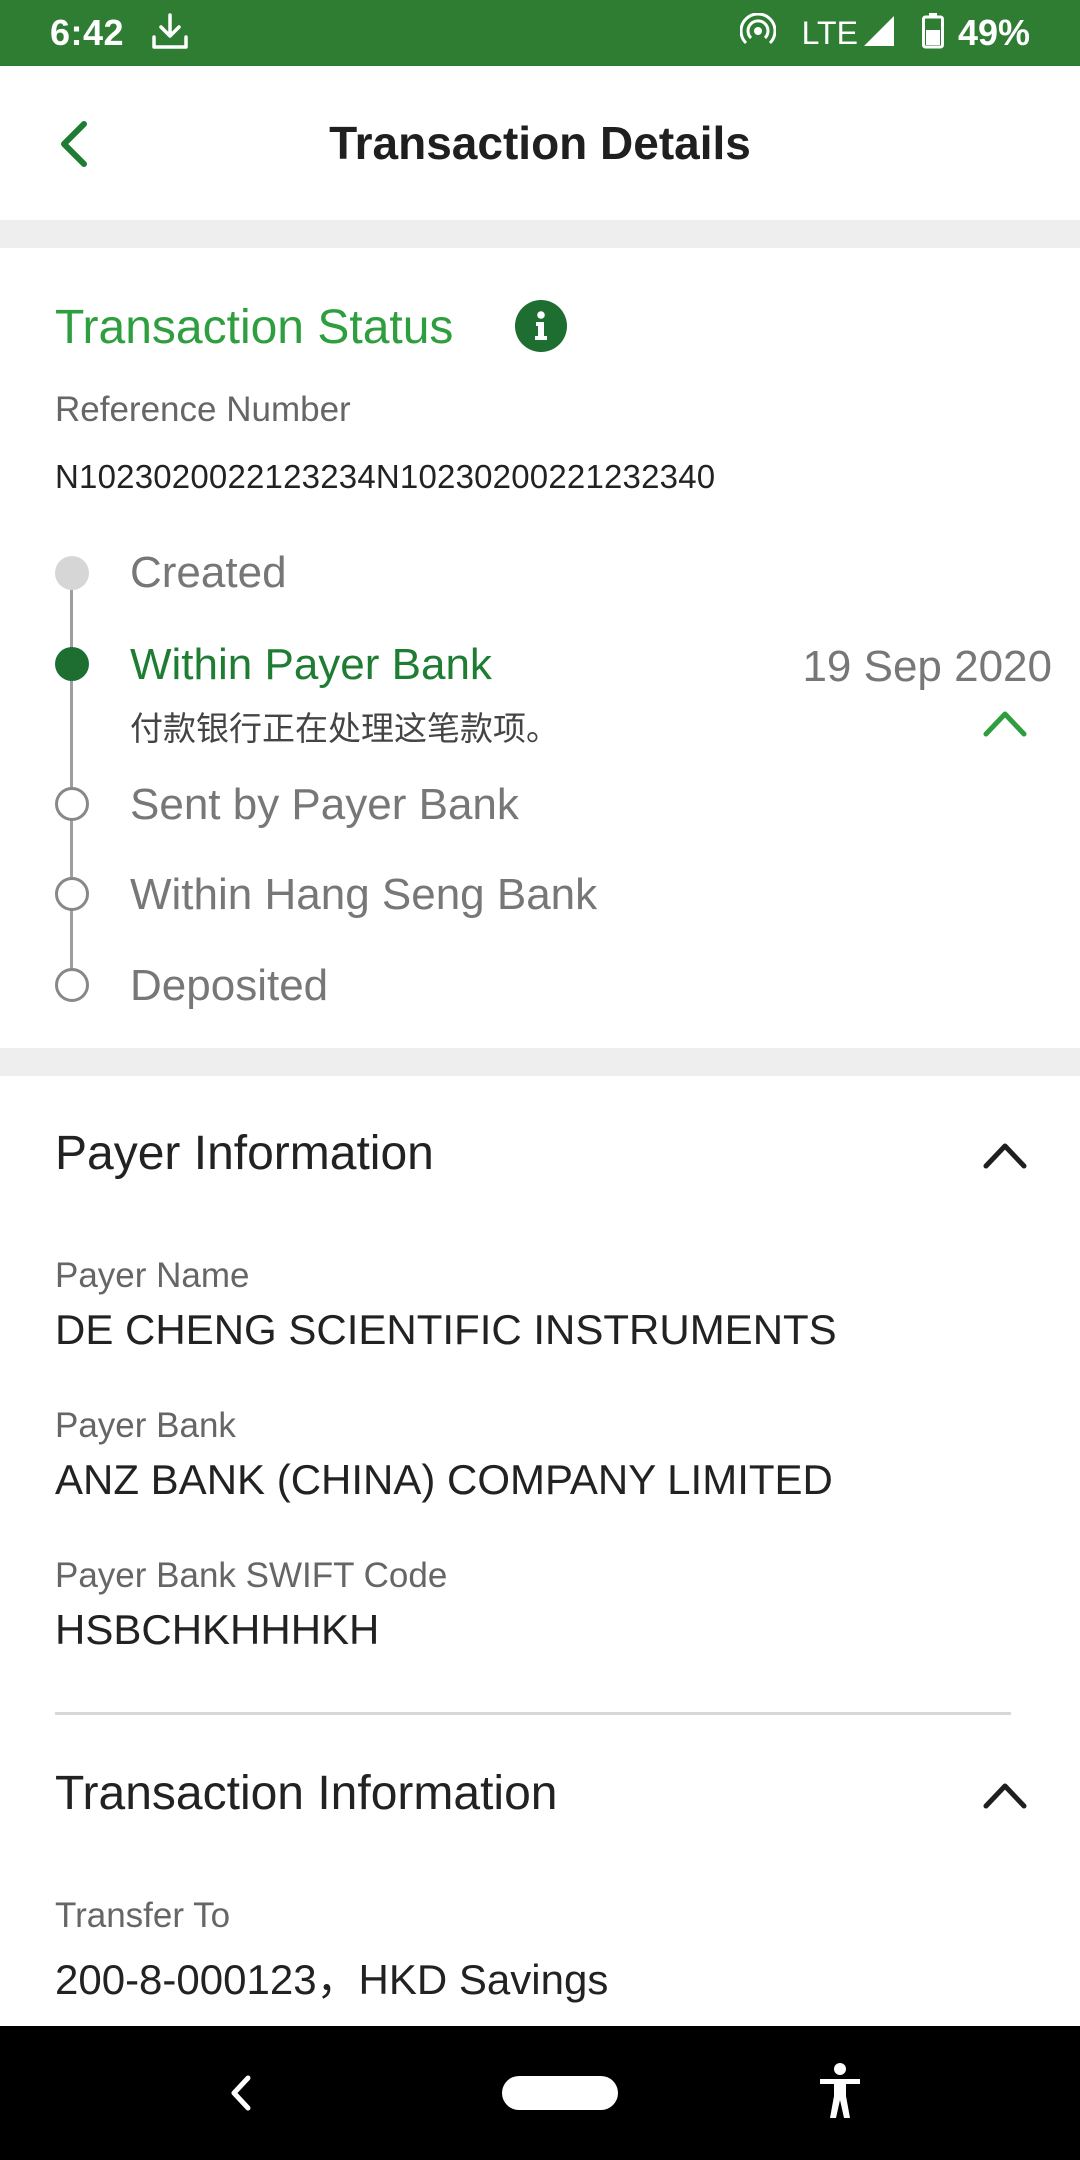 This screenshot has width=1080, height=2160. What do you see at coordinates (927, 666) in the screenshot?
I see `step-date: 19 Sep 2020` at bounding box center [927, 666].